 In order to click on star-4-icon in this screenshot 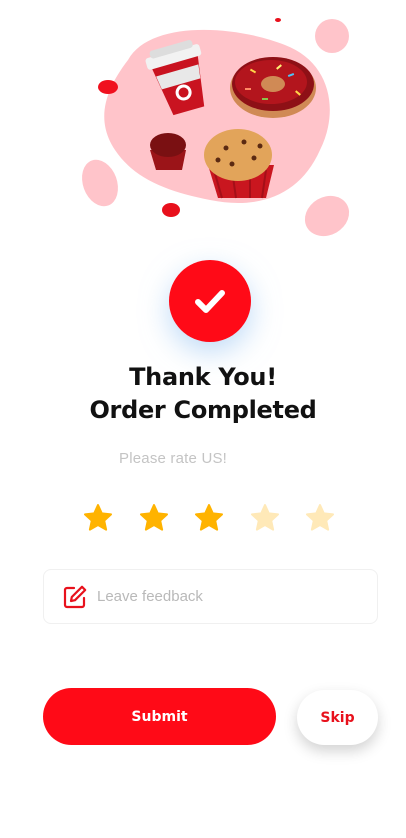, I will do `click(265, 518)`.